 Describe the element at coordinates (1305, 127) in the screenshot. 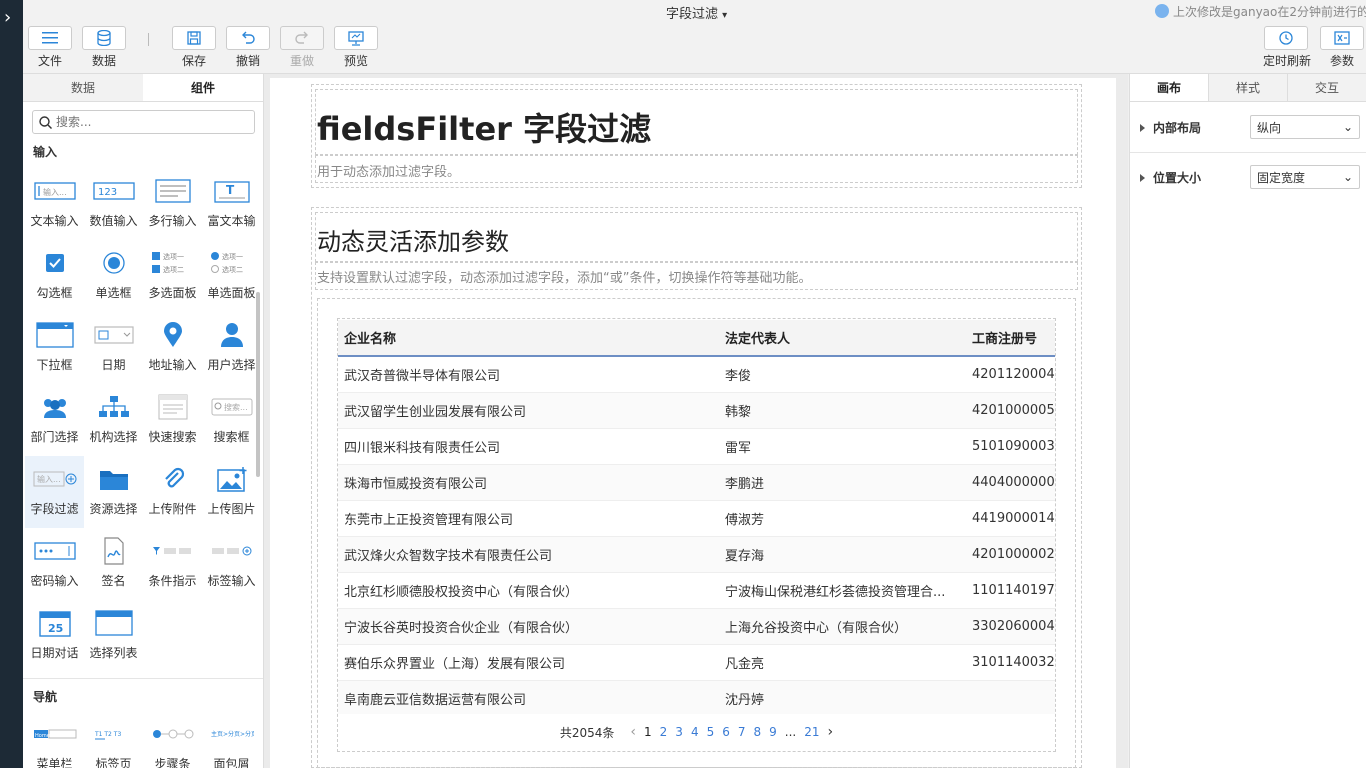

I see `layout-select: 纵向 ⌄` at that location.